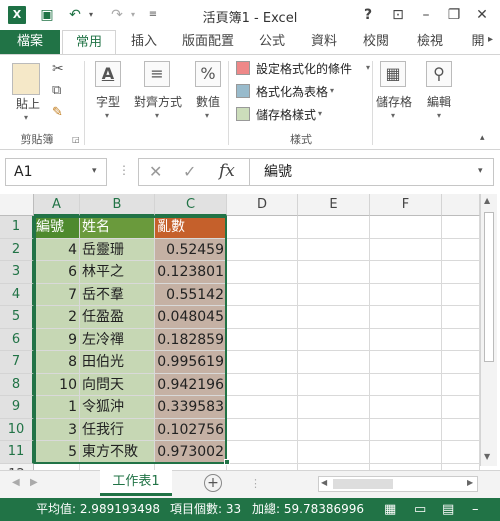 This screenshot has height=521, width=500. What do you see at coordinates (57, 317) in the screenshot?
I see `table-cell: 2` at bounding box center [57, 317].